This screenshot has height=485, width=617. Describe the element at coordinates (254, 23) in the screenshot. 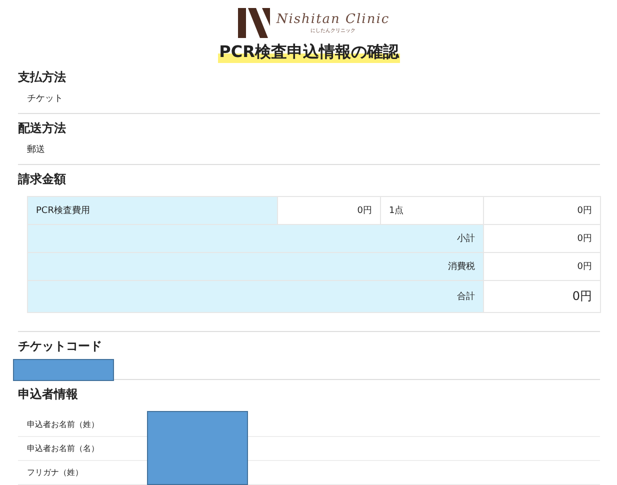

I see `logo-mark-icon` at that location.